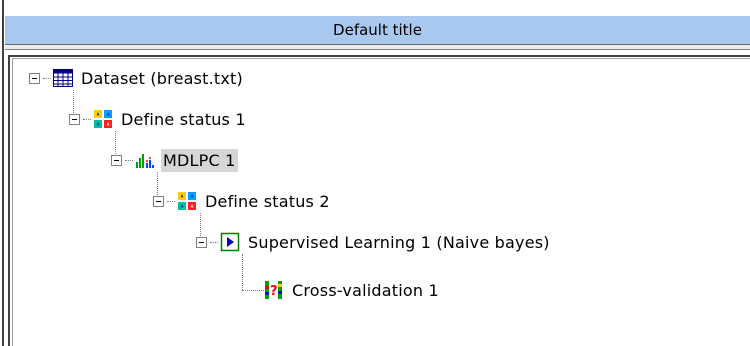  I want to click on tree-node-supervised-learning-1: Supervised Learning 1 (Naive bayes), so click(374, 242).